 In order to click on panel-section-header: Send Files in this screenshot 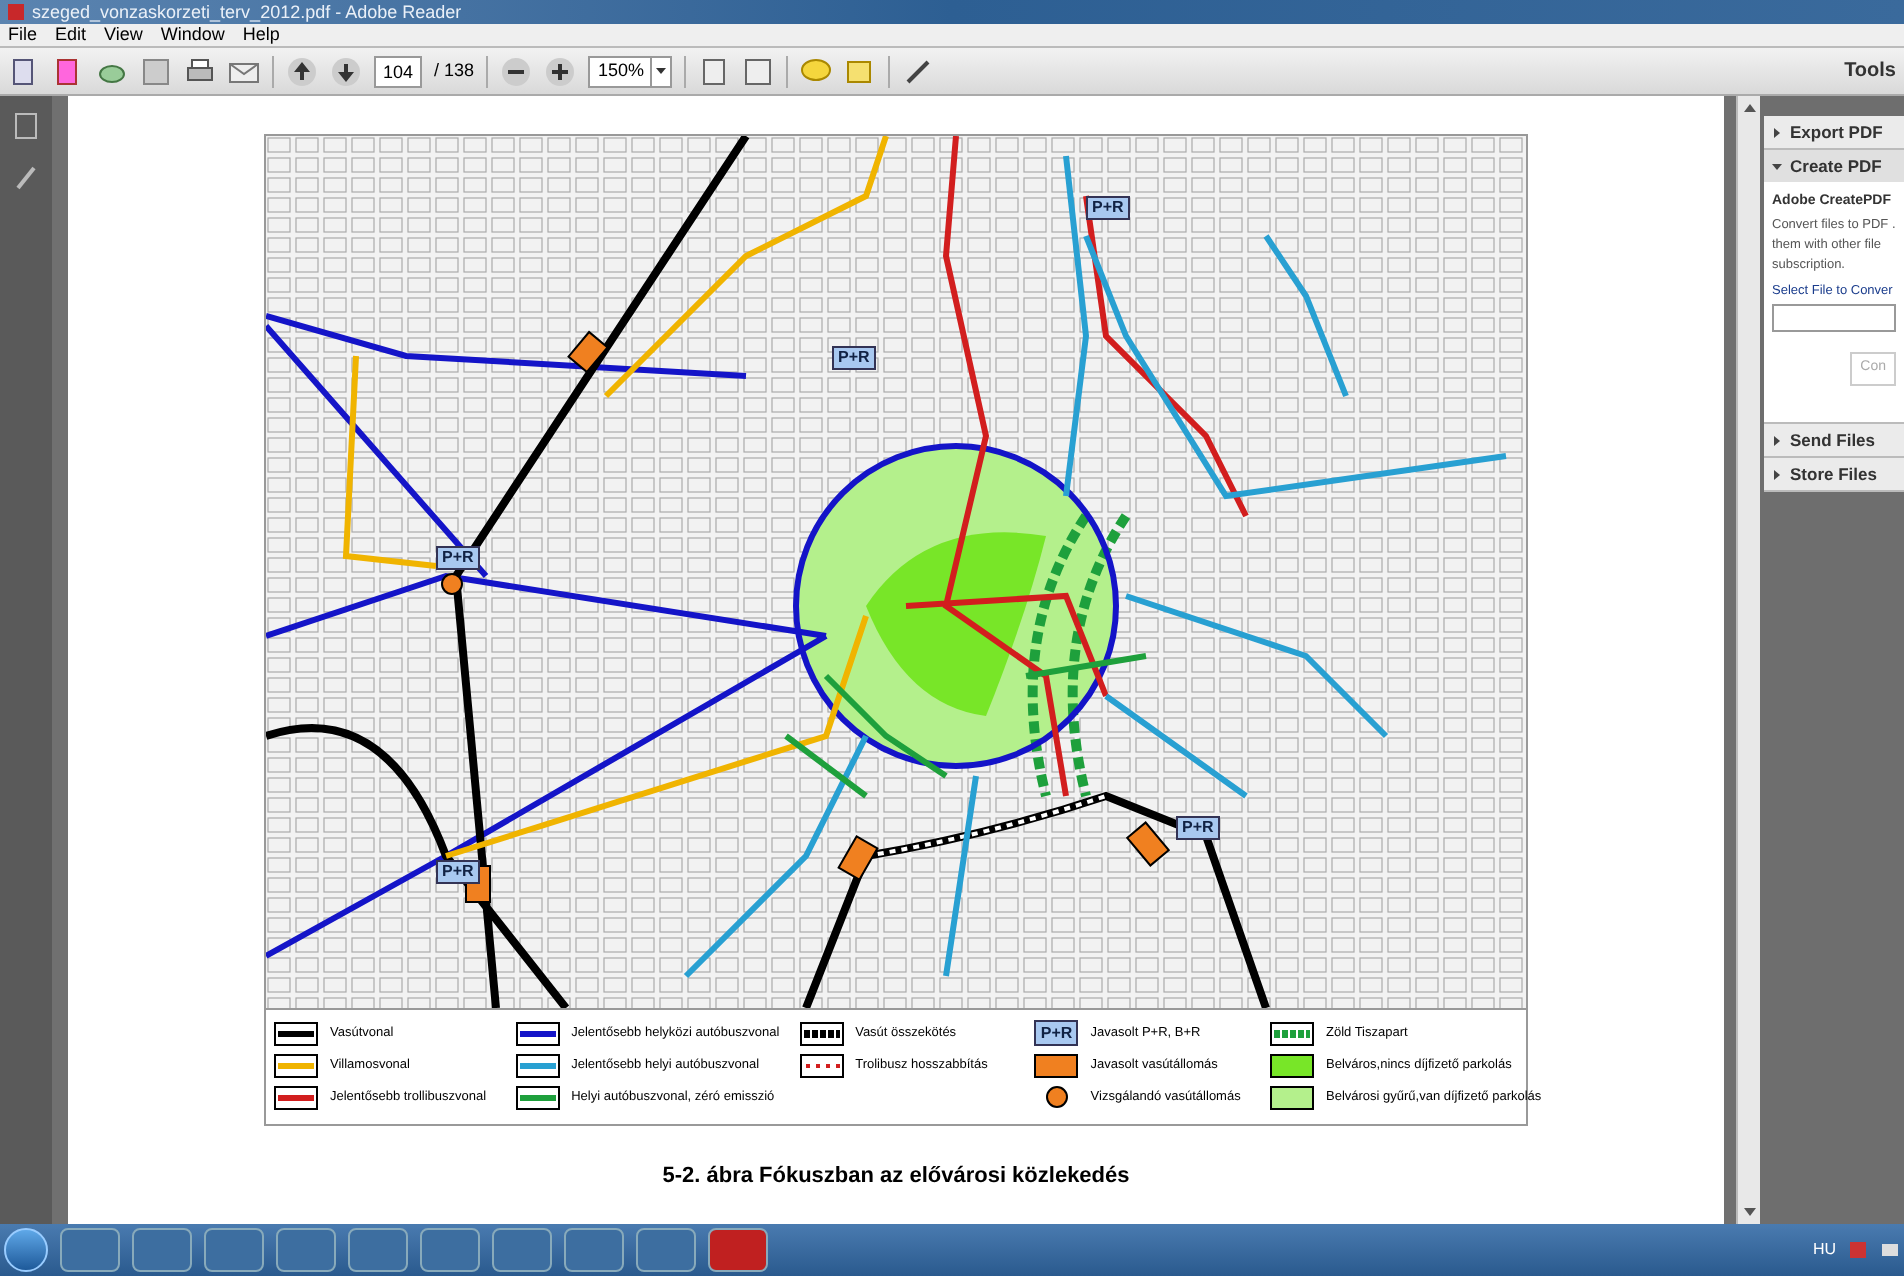, I will do `click(1834, 440)`.